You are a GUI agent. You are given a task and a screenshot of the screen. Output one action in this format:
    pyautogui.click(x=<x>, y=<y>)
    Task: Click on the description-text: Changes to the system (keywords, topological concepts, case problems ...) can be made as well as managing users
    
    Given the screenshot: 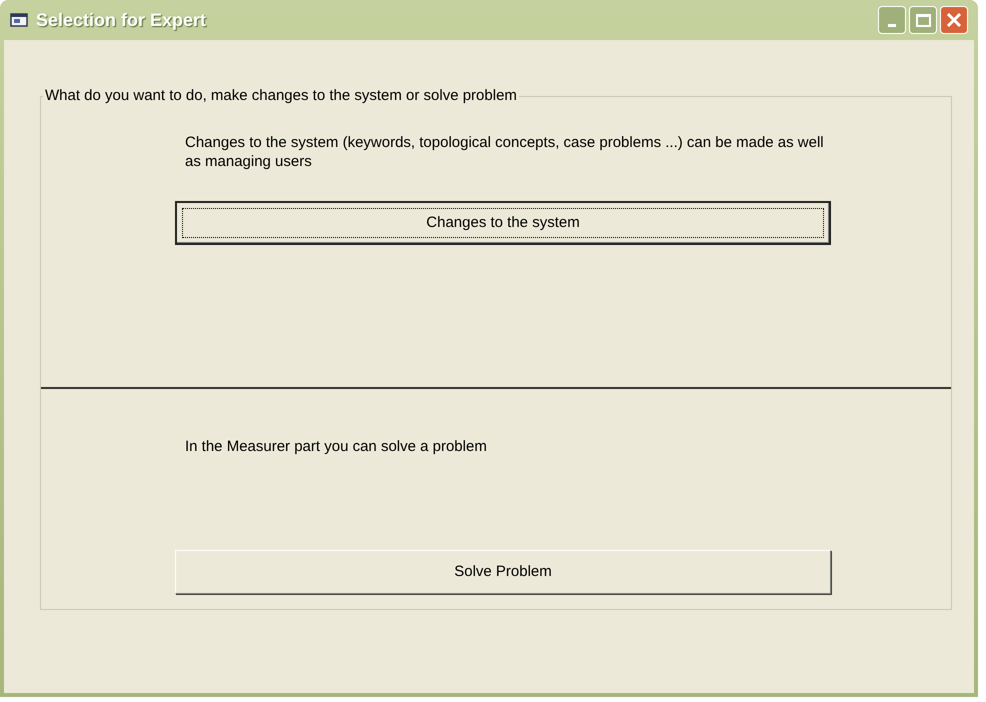 What is the action you would take?
    pyautogui.click(x=504, y=152)
    